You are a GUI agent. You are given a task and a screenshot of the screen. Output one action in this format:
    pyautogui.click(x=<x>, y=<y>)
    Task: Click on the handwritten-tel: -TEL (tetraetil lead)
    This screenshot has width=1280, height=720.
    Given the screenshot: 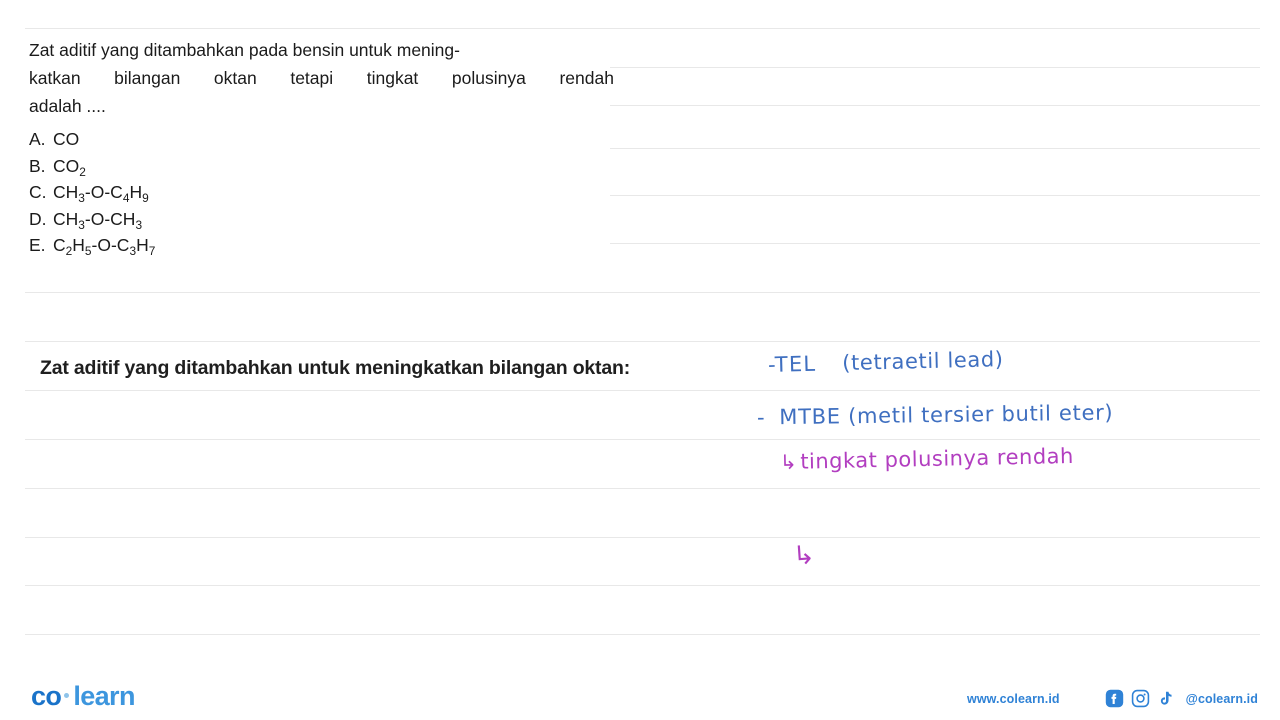 What is the action you would take?
    pyautogui.click(x=886, y=362)
    